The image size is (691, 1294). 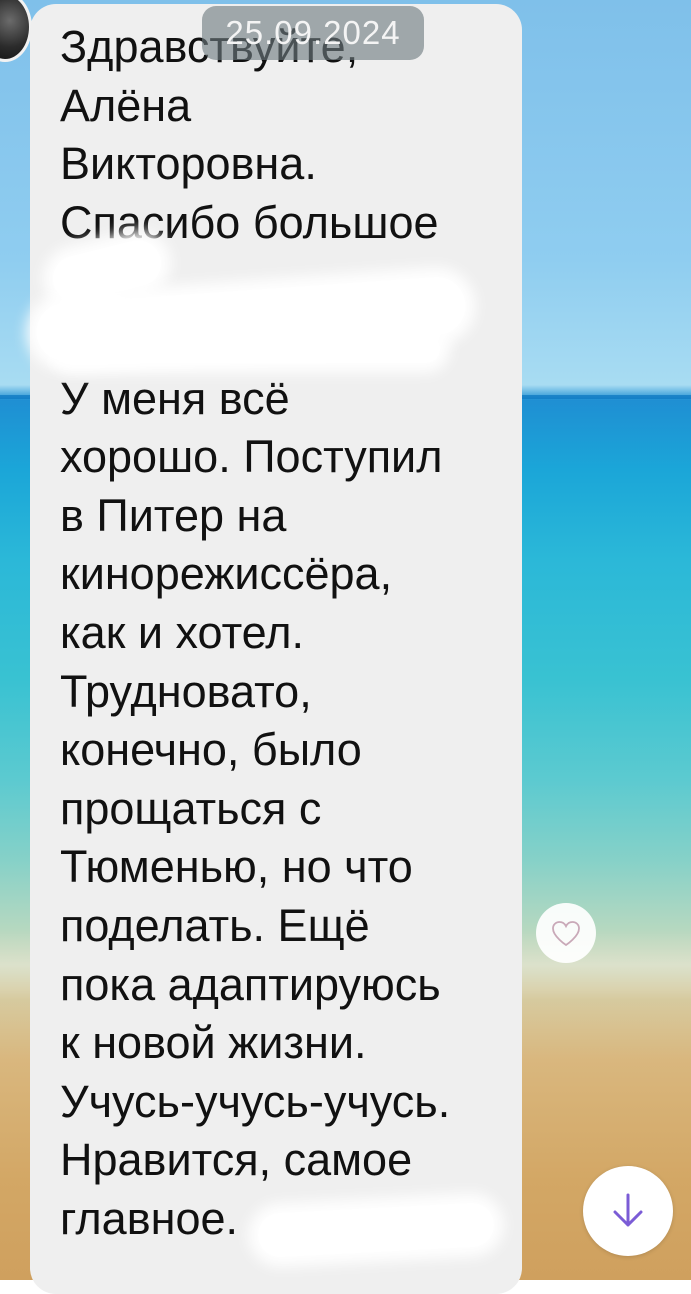 I want to click on message-line: Трудновато,, so click(x=186, y=691).